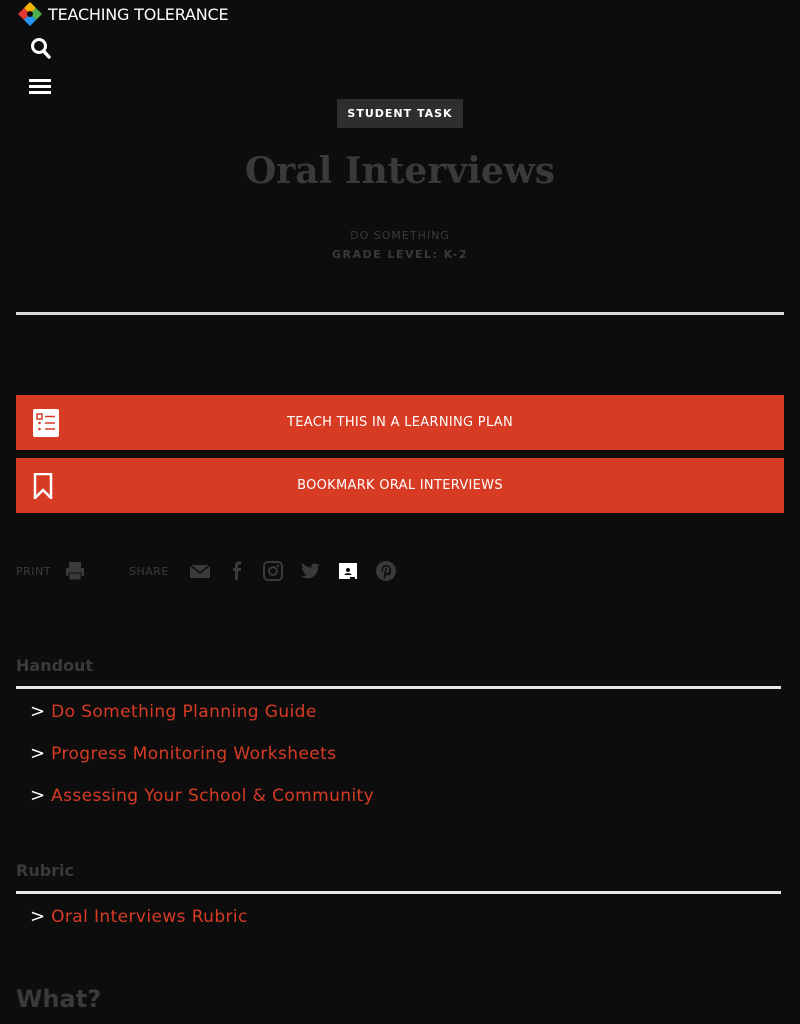 Image resolution: width=800 pixels, height=1024 pixels. Describe the element at coordinates (400, 313) in the screenshot. I see `hero-divider` at that location.